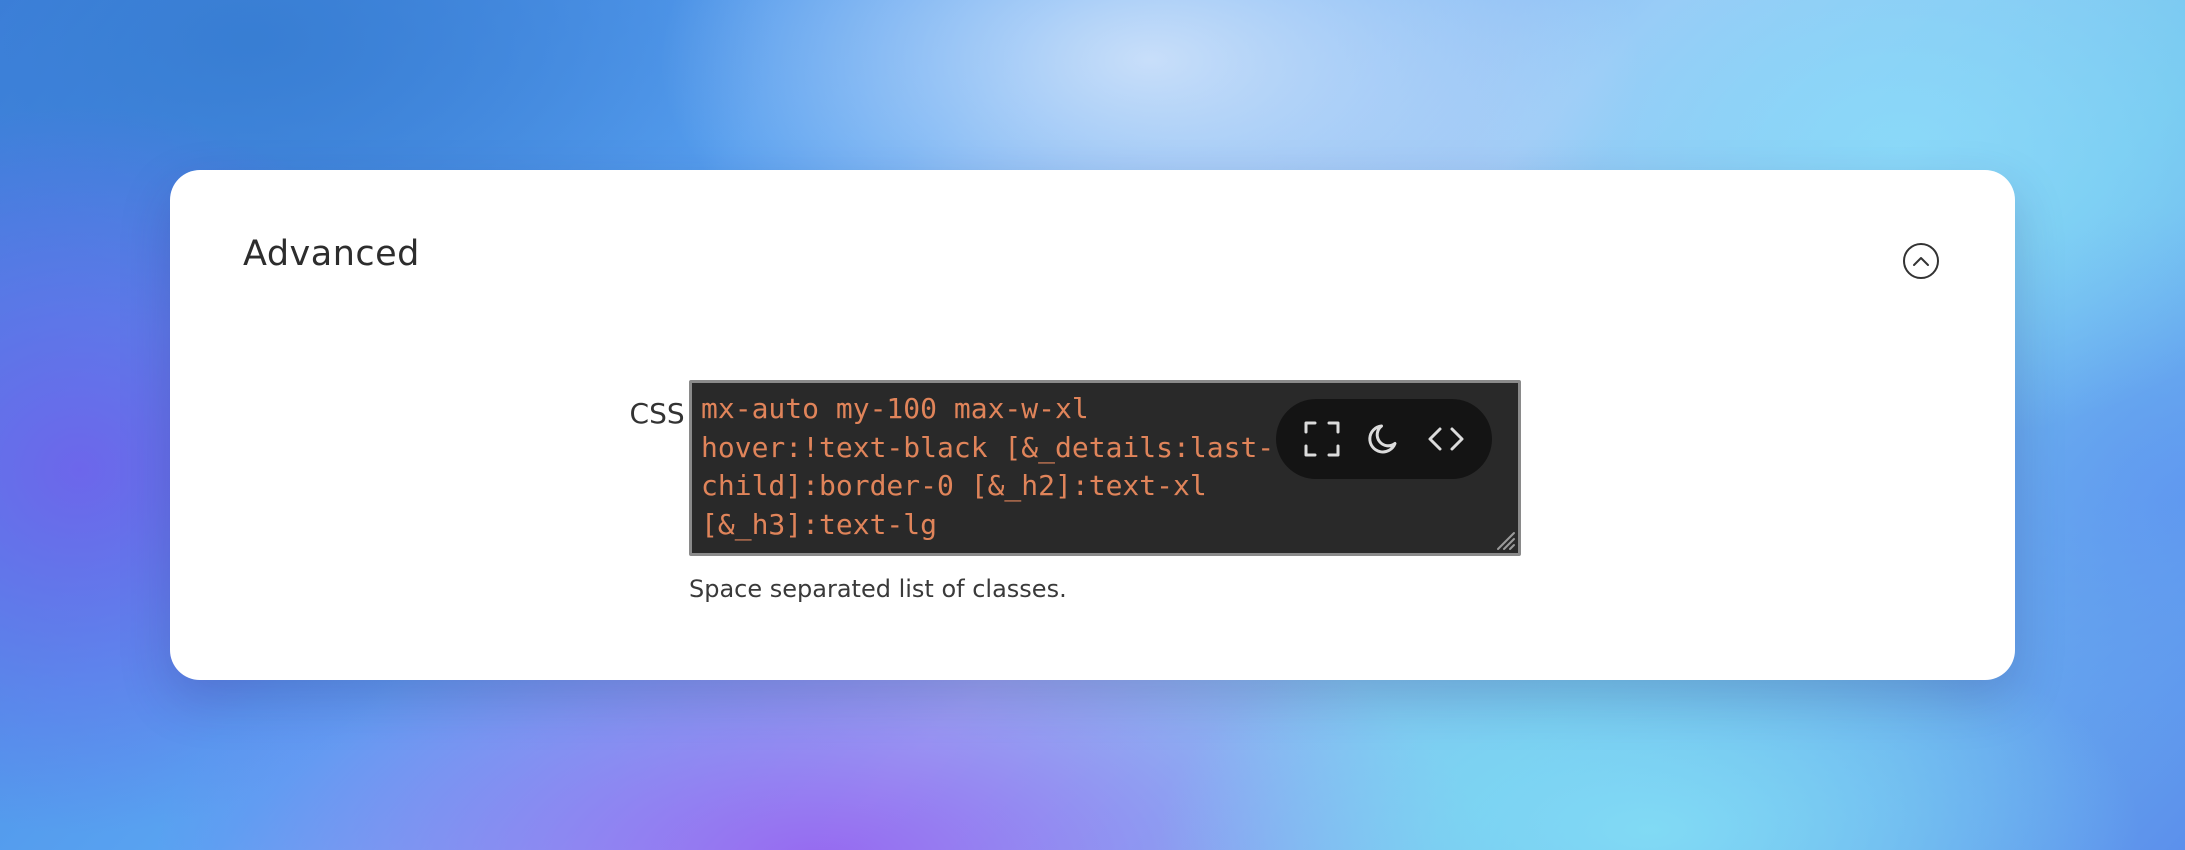 This screenshot has width=2185, height=850. I want to click on css-classes-help-text: Space separated list of classes., so click(878, 589).